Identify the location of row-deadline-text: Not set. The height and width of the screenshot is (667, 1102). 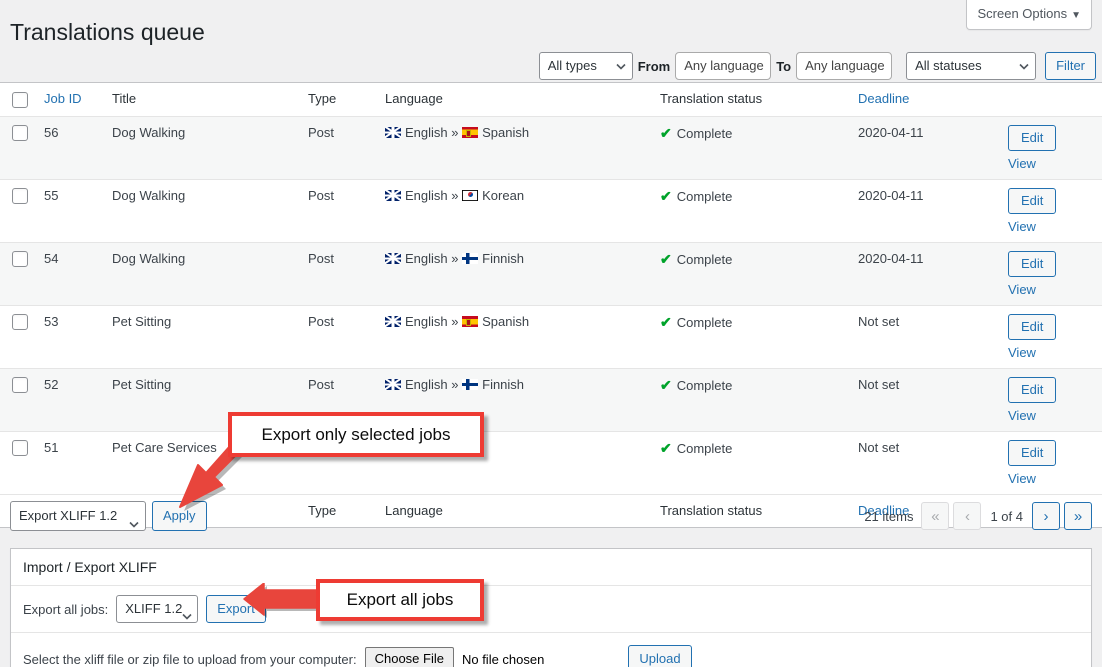
(879, 447).